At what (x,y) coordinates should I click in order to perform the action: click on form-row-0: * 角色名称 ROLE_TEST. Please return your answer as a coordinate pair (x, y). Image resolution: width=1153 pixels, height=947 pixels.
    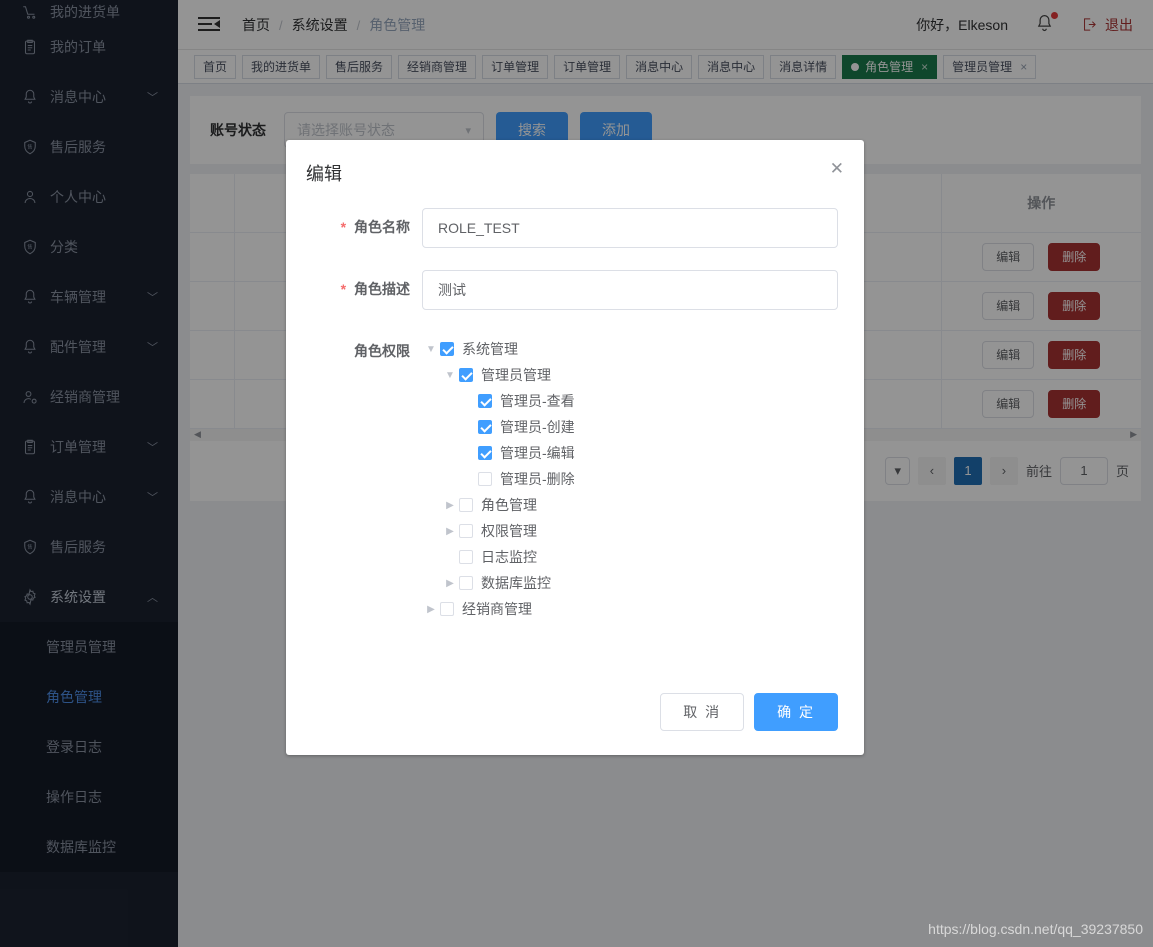
    Looking at the image, I should click on (575, 228).